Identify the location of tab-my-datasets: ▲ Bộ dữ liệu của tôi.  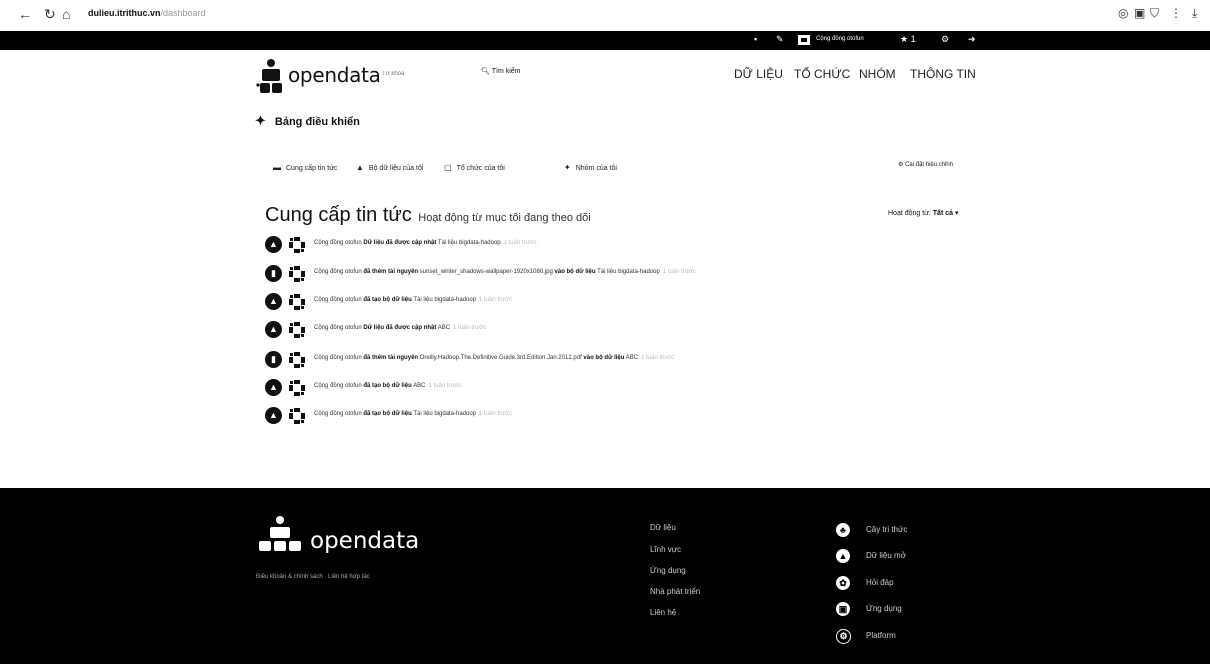
(389, 167).